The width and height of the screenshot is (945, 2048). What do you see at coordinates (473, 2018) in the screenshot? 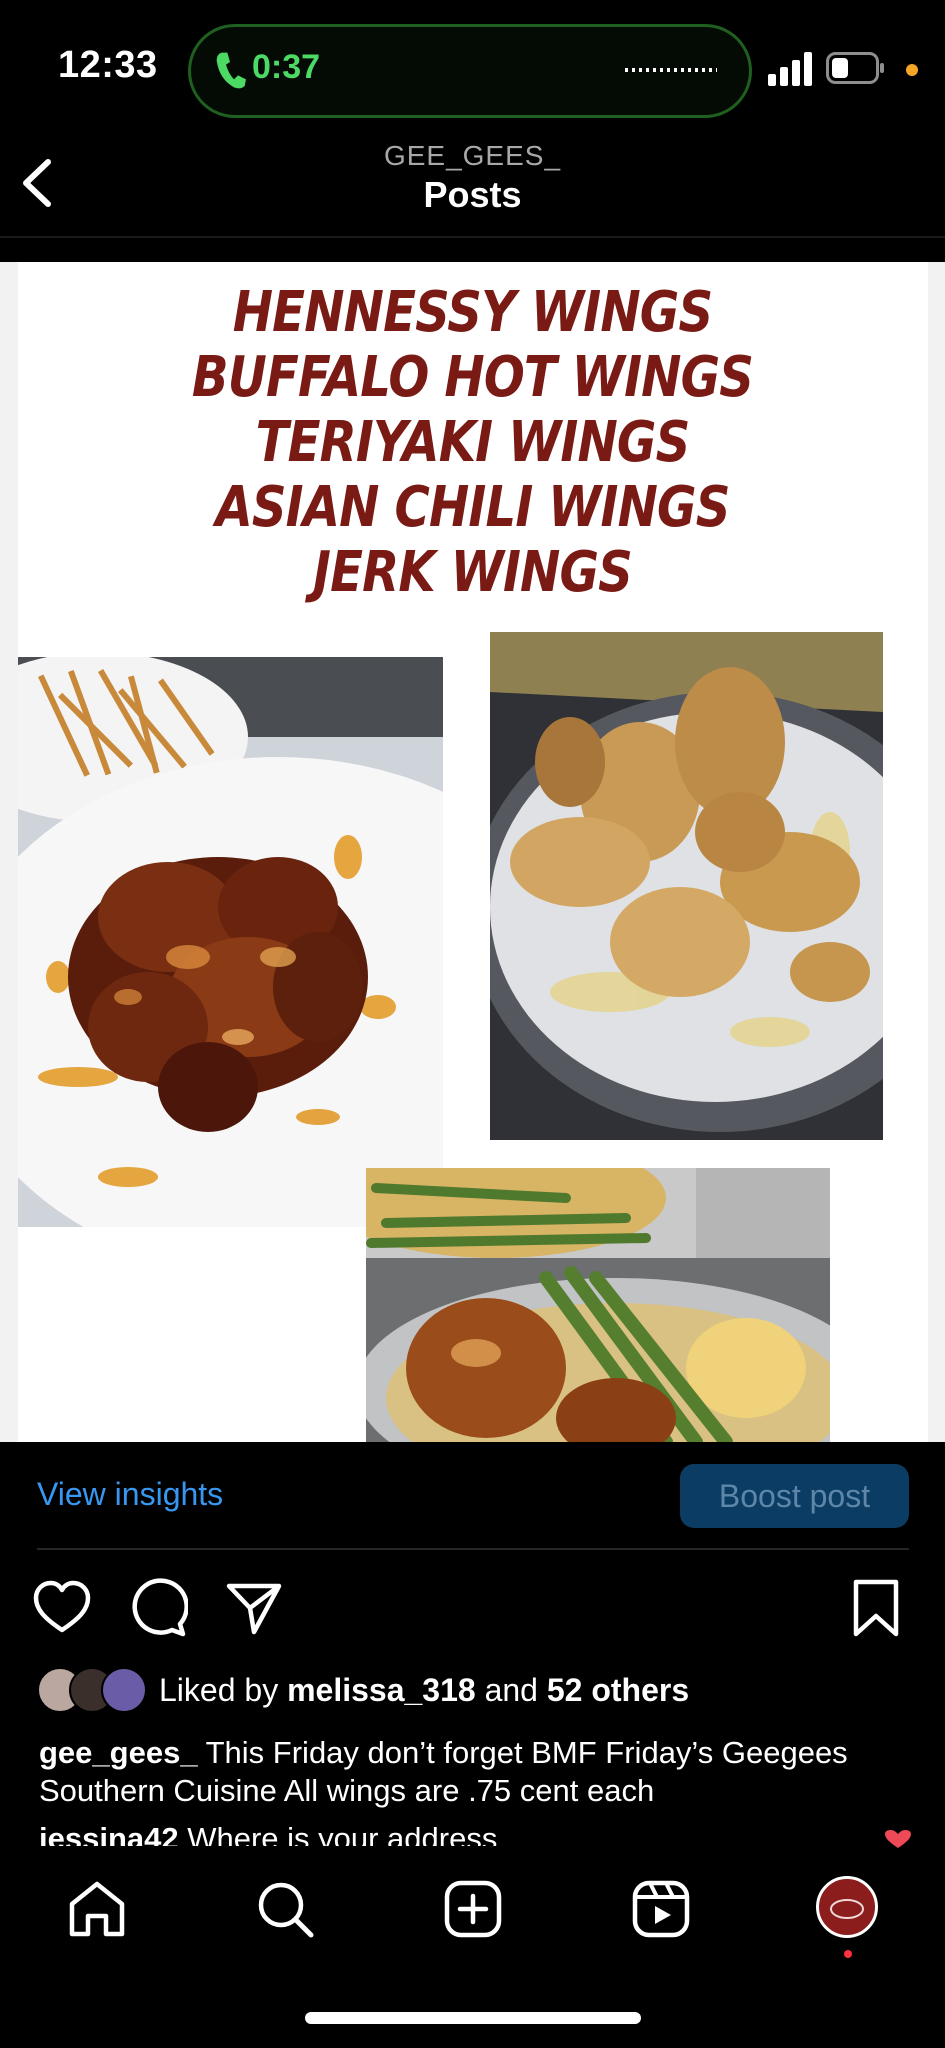
I see `home-indicator` at bounding box center [473, 2018].